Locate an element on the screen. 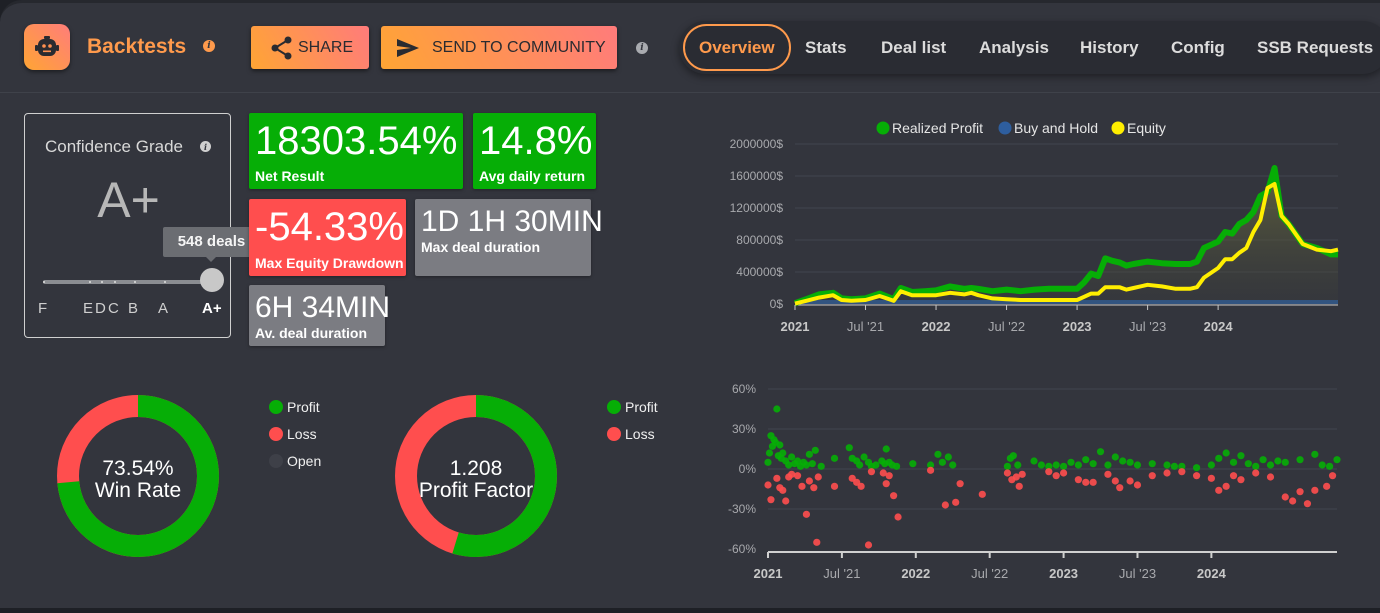  share-button: SHARE is located at coordinates (310, 47).